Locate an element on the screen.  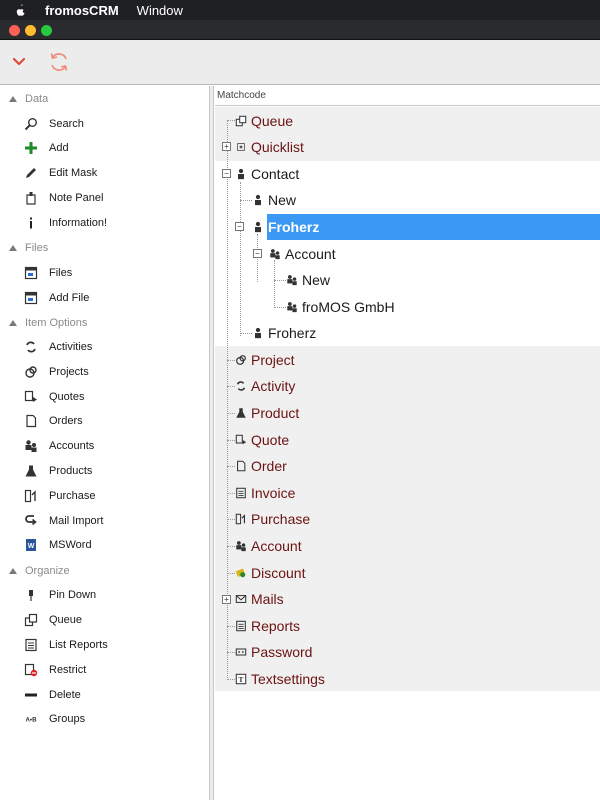
sidebar-item-msword: W MSWord is located at coordinates (105, 545).